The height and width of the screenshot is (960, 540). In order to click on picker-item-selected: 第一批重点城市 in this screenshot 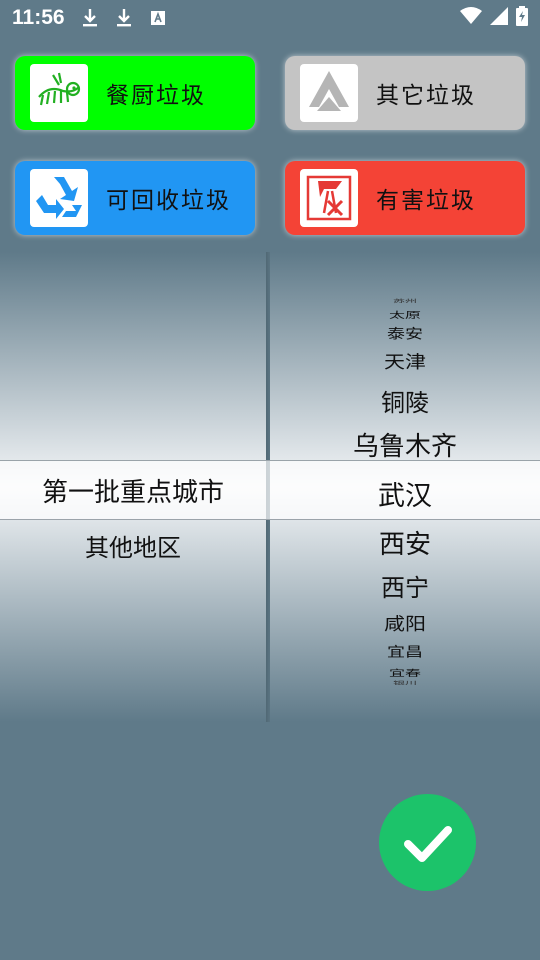, I will do `click(133, 490)`.